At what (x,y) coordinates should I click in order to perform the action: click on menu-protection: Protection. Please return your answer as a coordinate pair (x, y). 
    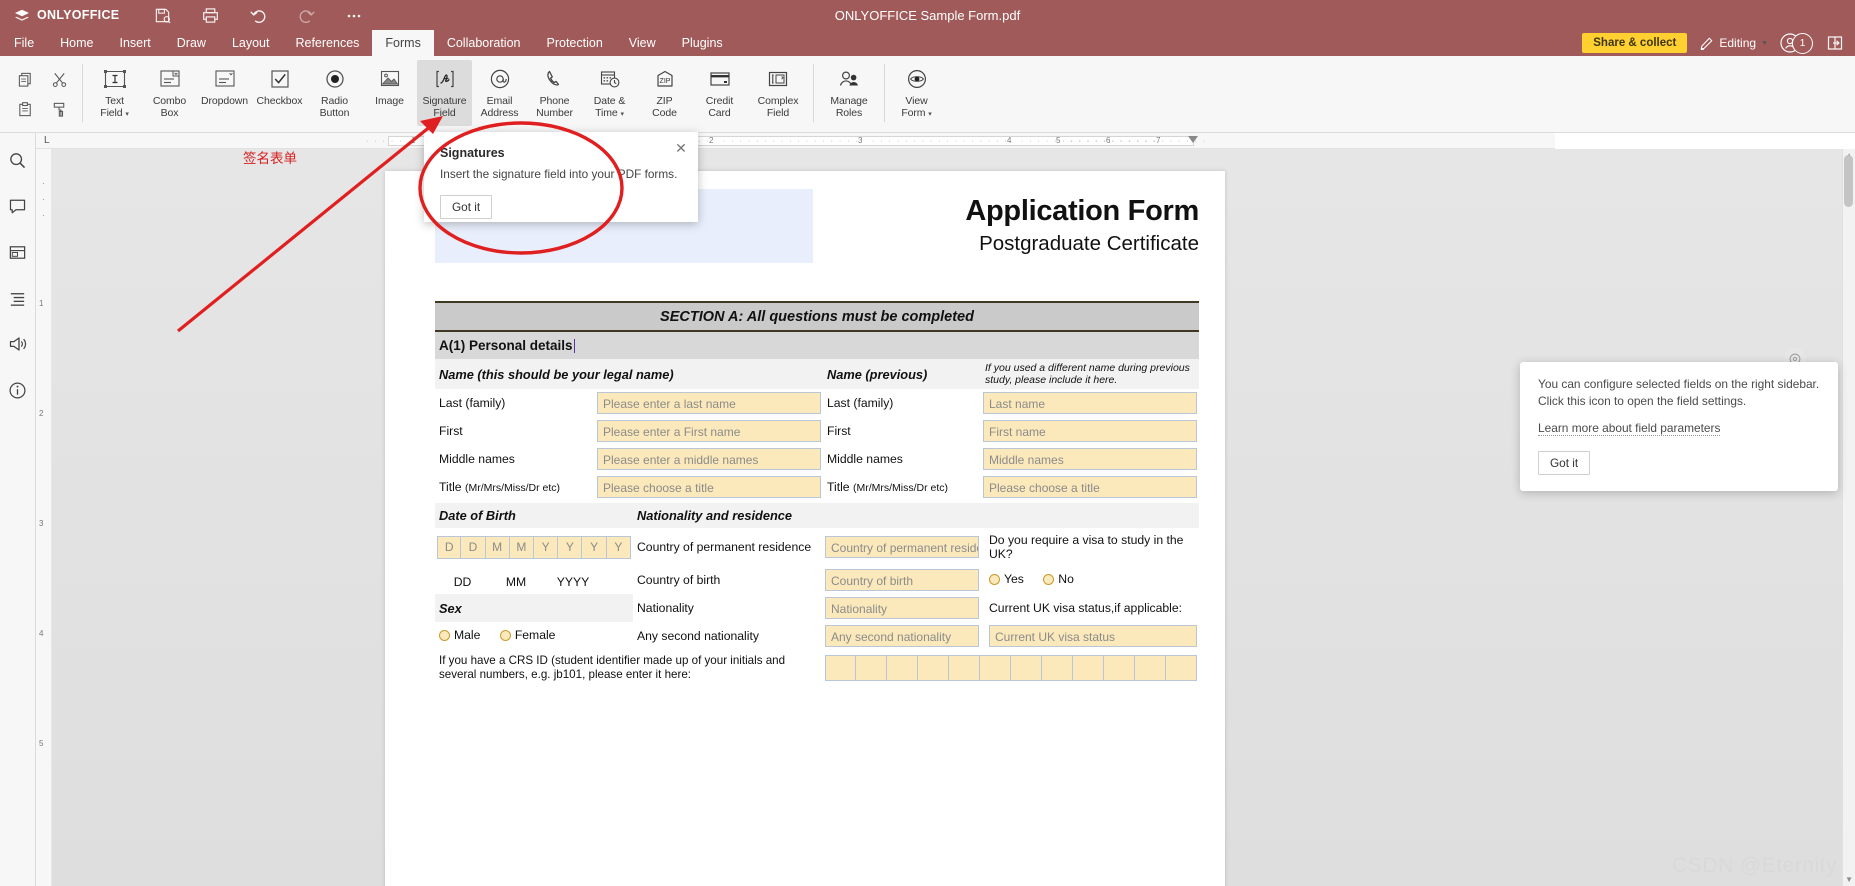
    Looking at the image, I should click on (575, 43).